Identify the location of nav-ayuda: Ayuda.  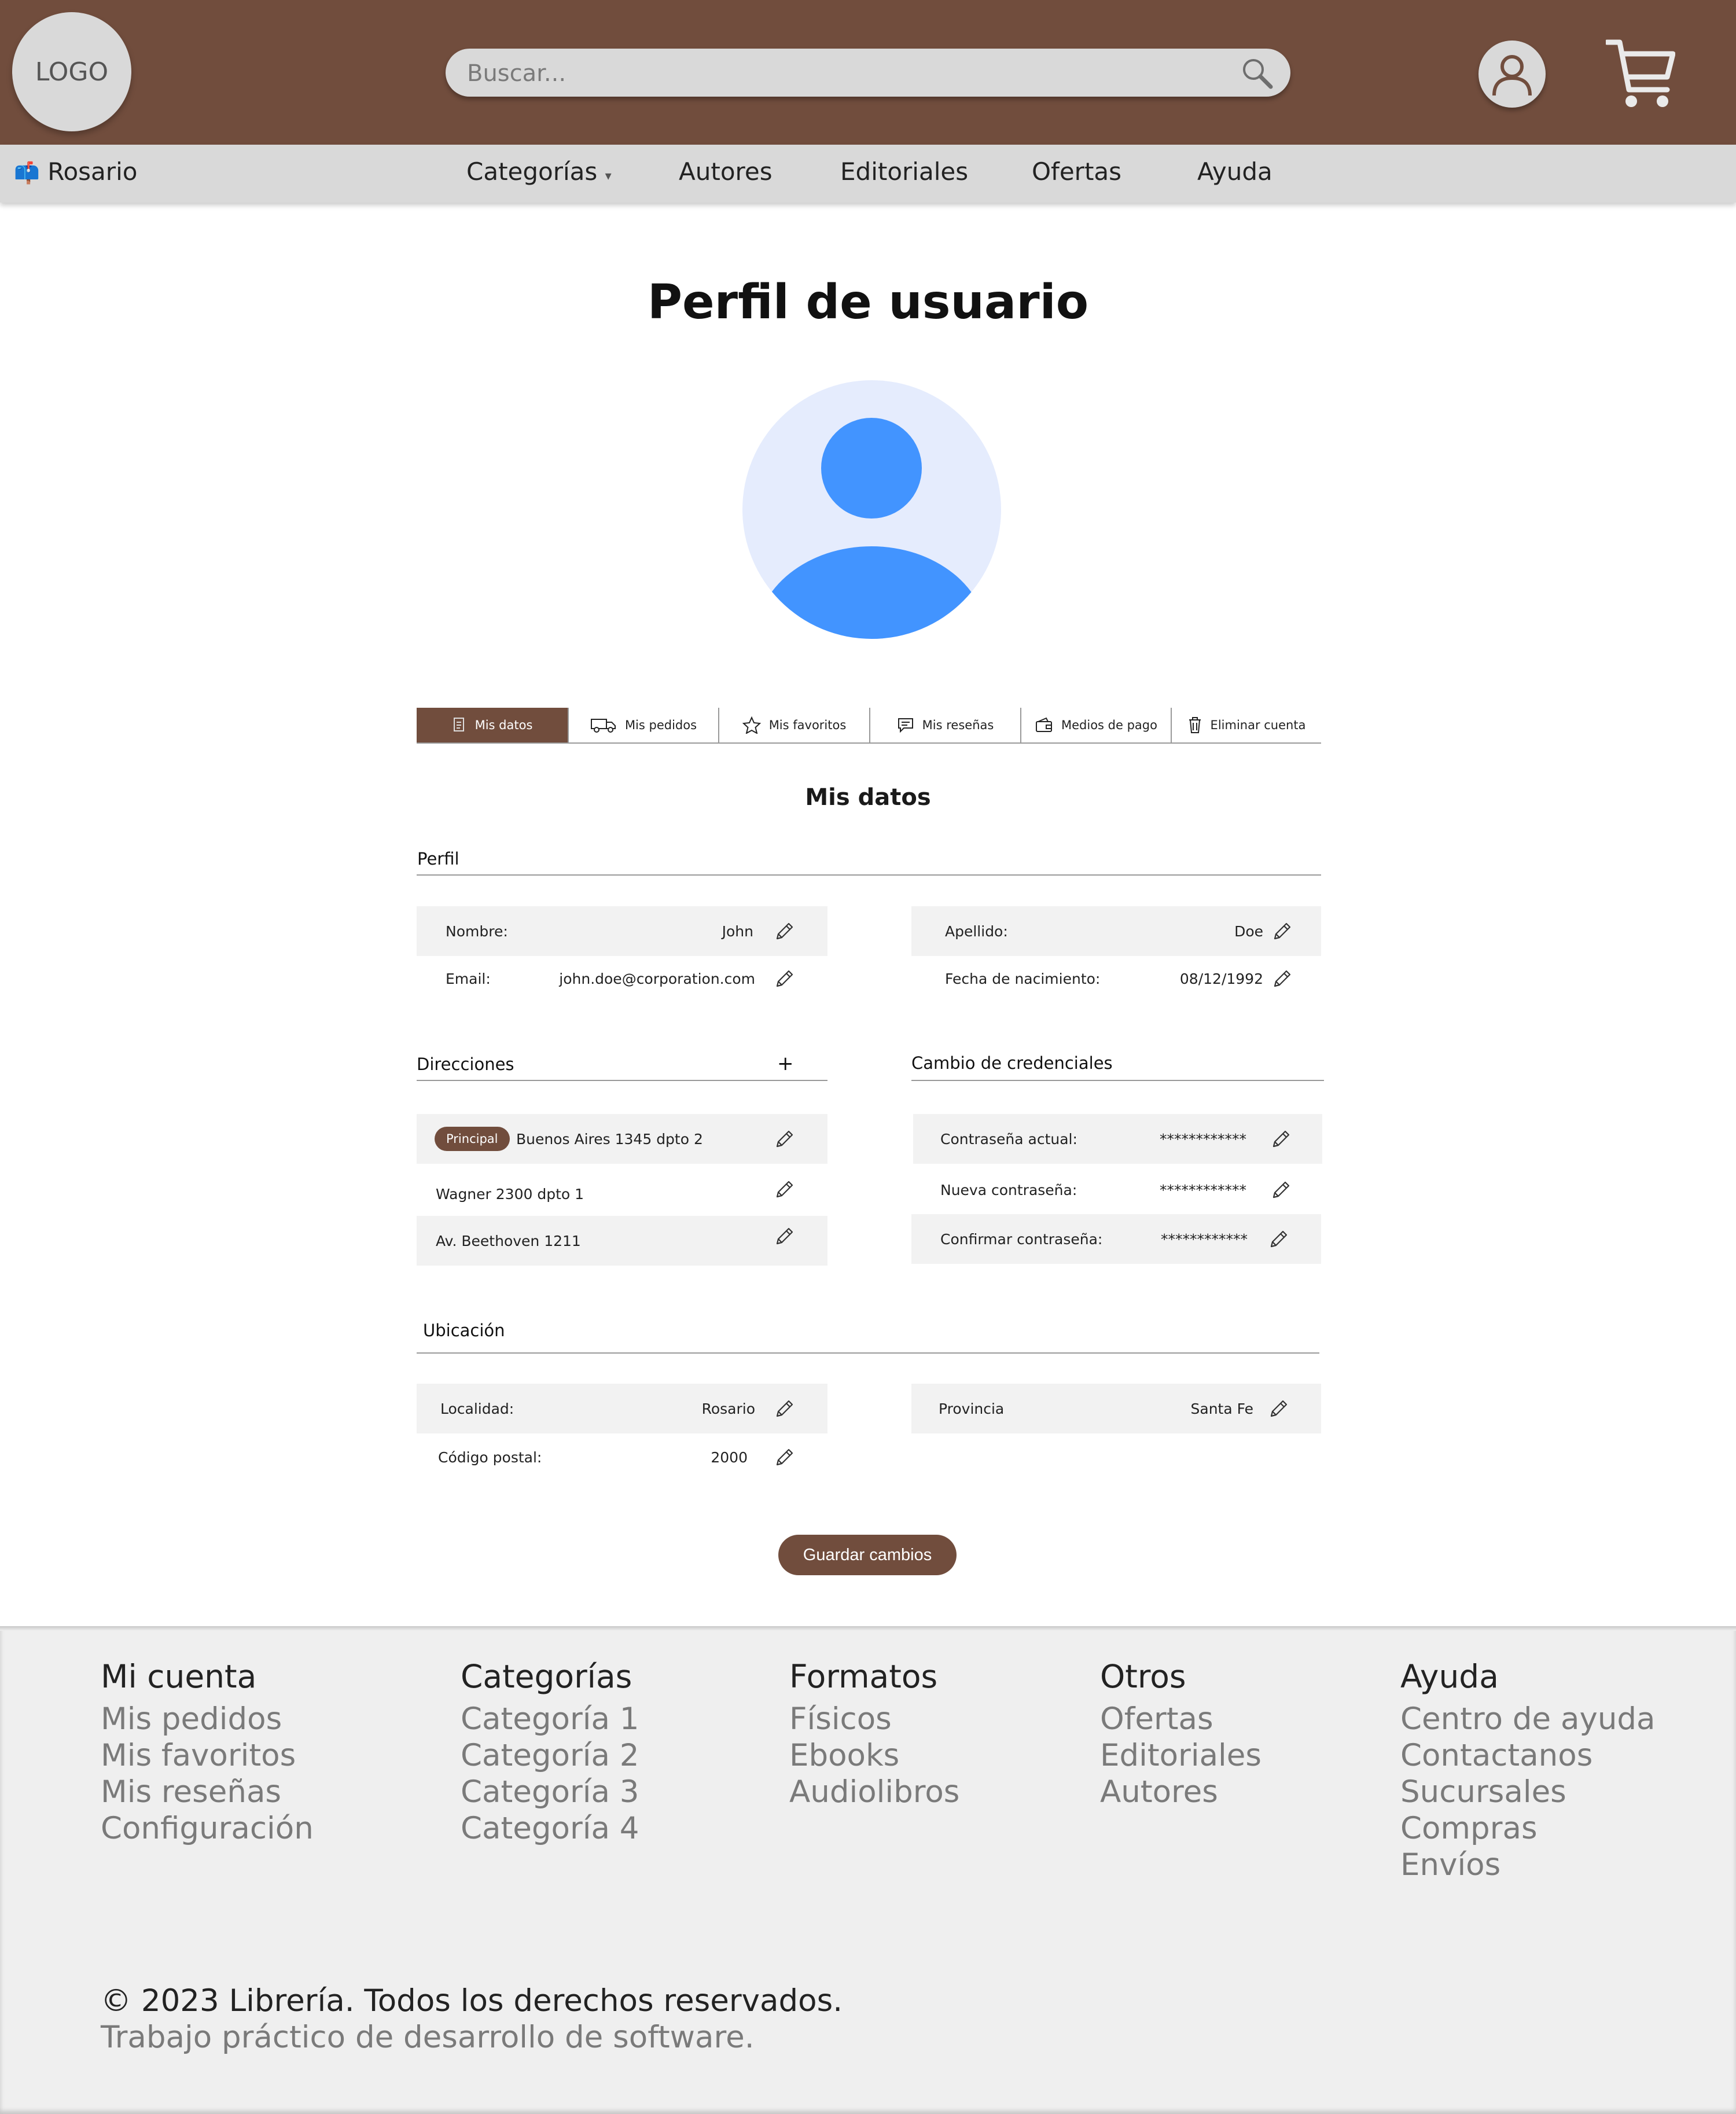
(1234, 171).